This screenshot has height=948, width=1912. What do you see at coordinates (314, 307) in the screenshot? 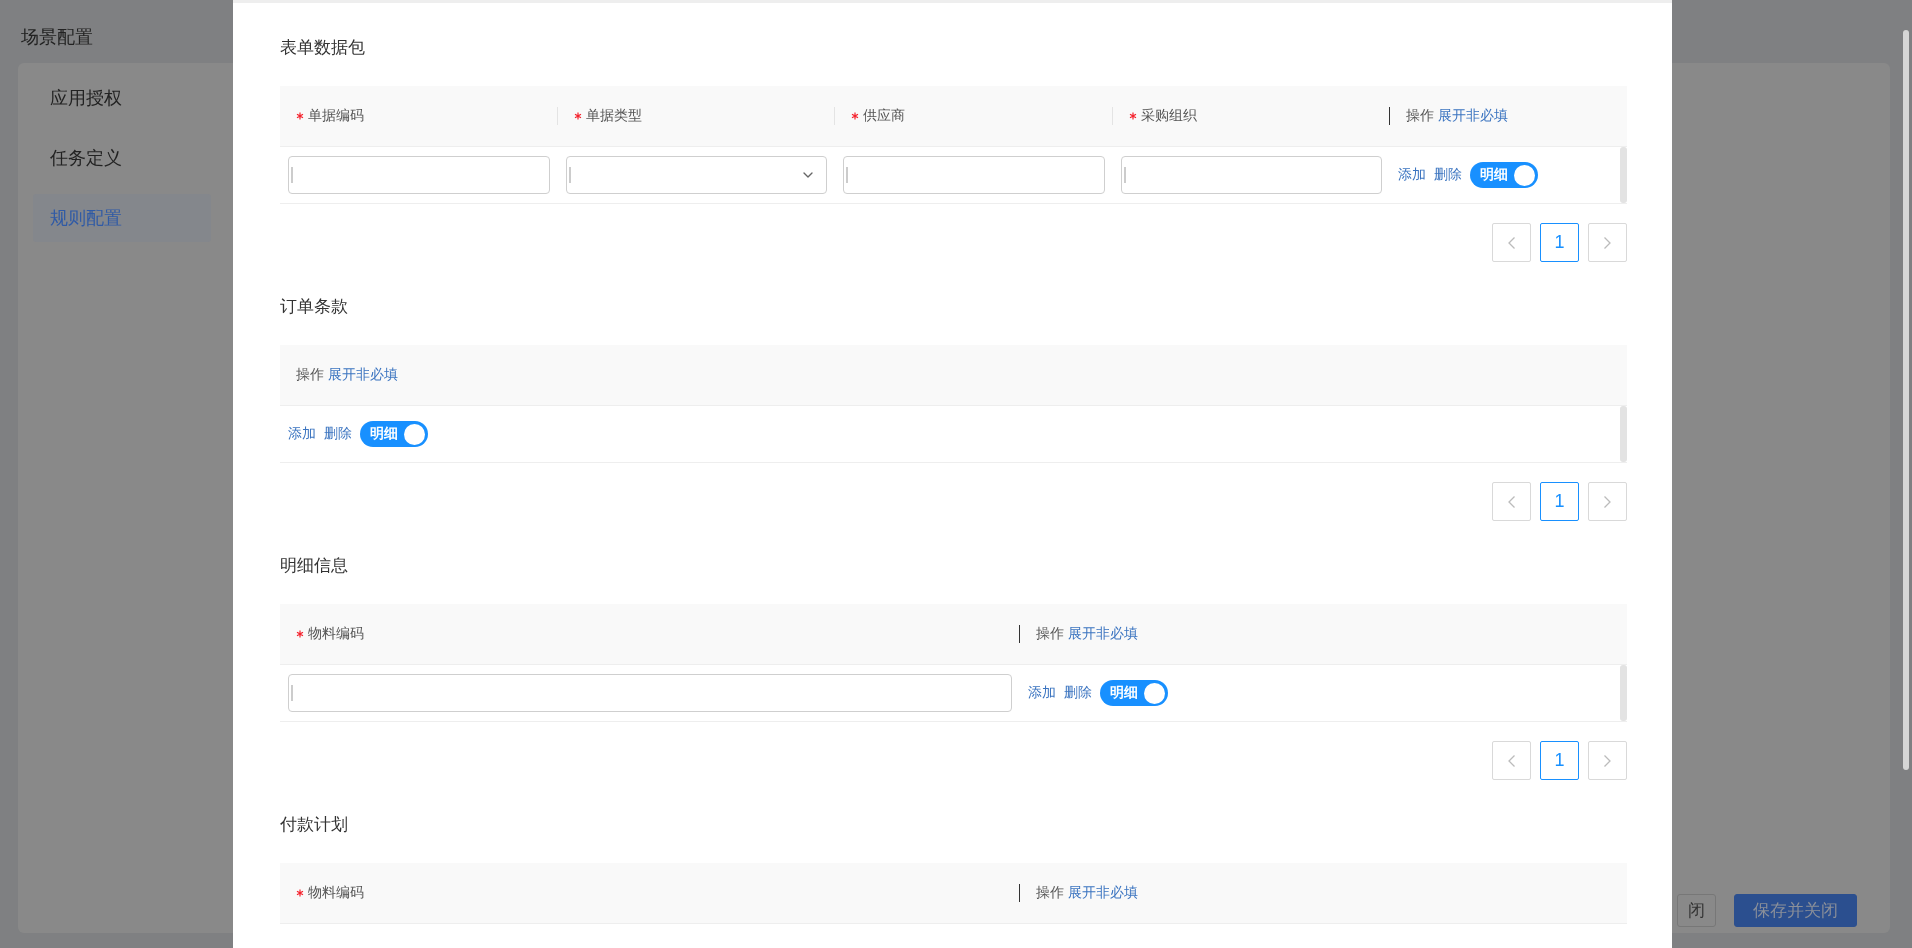
I see `section-title: 订单条款` at bounding box center [314, 307].